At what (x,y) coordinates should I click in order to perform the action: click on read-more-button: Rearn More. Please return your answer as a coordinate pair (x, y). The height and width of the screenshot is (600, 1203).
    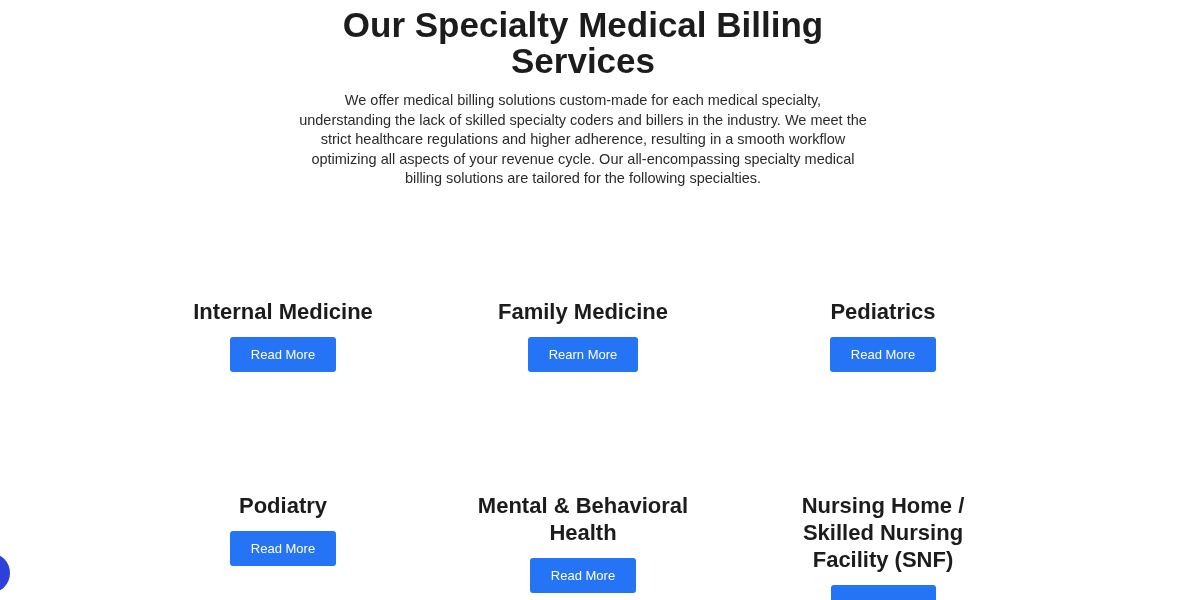
    Looking at the image, I should click on (583, 354).